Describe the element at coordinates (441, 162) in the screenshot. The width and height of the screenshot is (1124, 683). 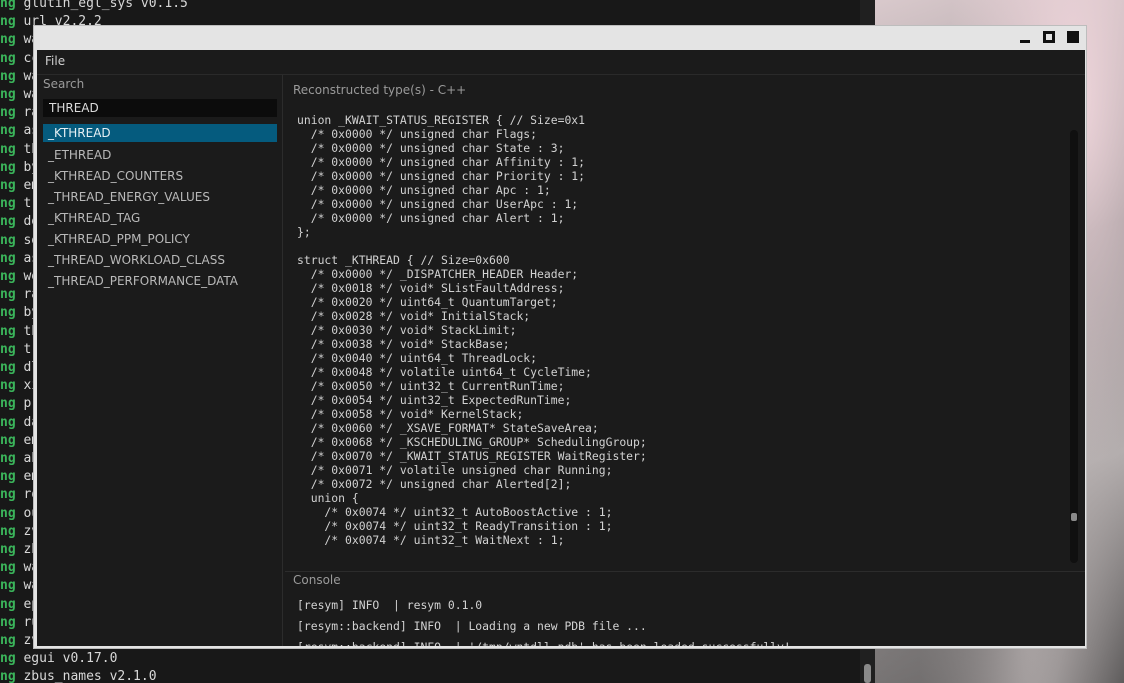
I see `code-line: /* 0x0000 */ unsigned char Affinity : 1;` at that location.